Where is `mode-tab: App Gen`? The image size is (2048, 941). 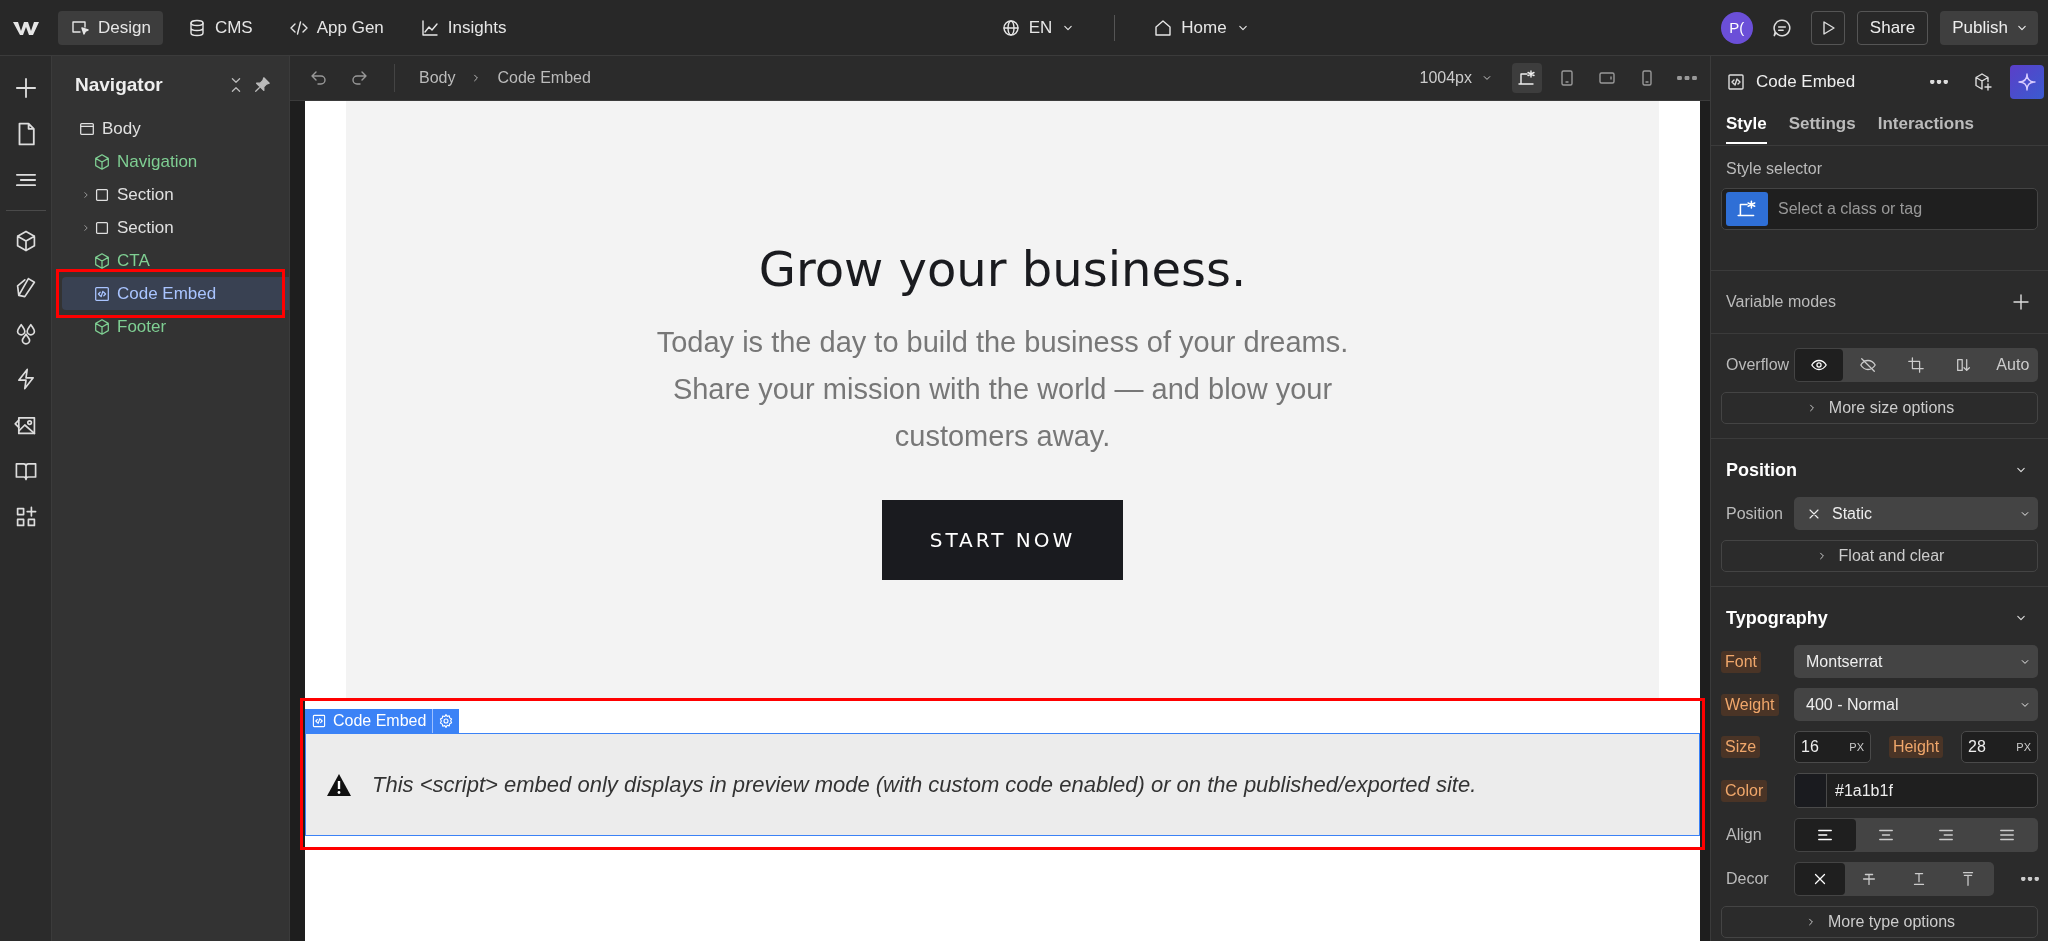
mode-tab: App Gen is located at coordinates (336, 27).